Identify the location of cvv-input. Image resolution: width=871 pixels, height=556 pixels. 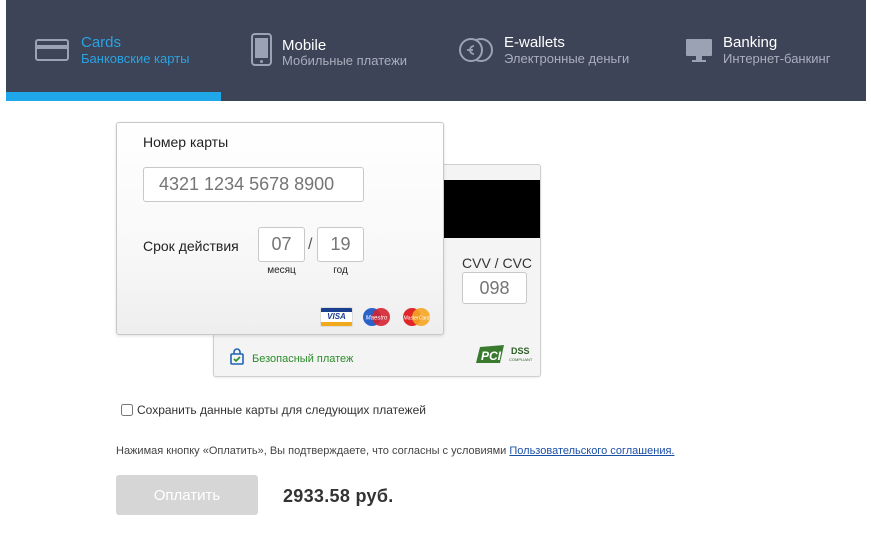
(494, 288).